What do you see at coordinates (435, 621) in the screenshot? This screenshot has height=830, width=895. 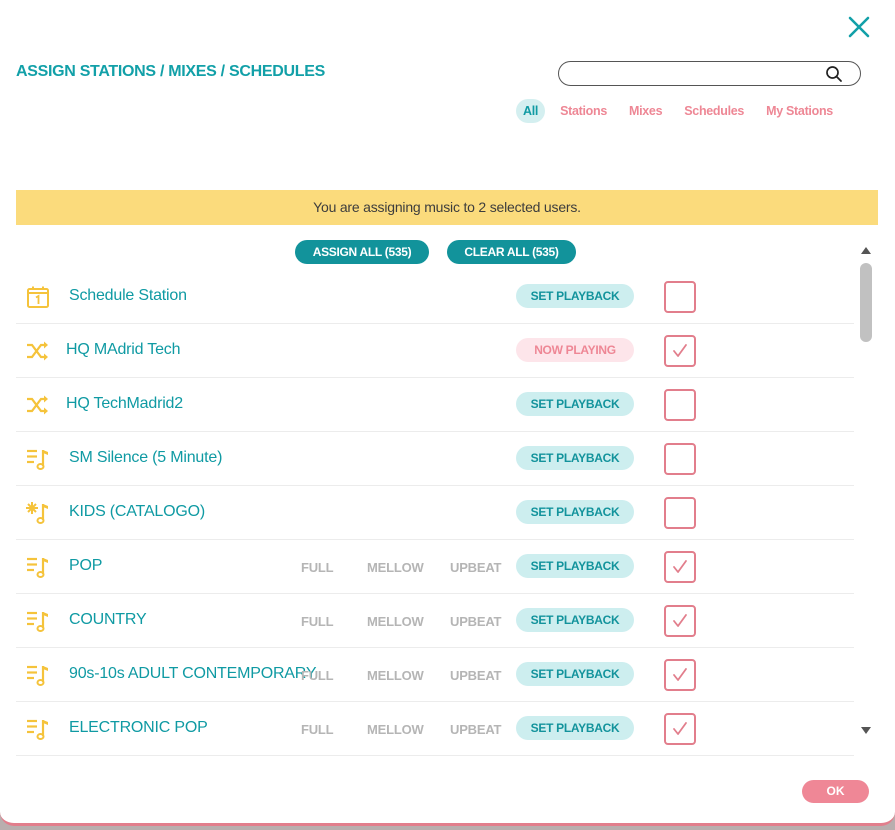 I see `list-item: COUNTRY FULL MELLOW UPBEAT SET PLAYBACK` at bounding box center [435, 621].